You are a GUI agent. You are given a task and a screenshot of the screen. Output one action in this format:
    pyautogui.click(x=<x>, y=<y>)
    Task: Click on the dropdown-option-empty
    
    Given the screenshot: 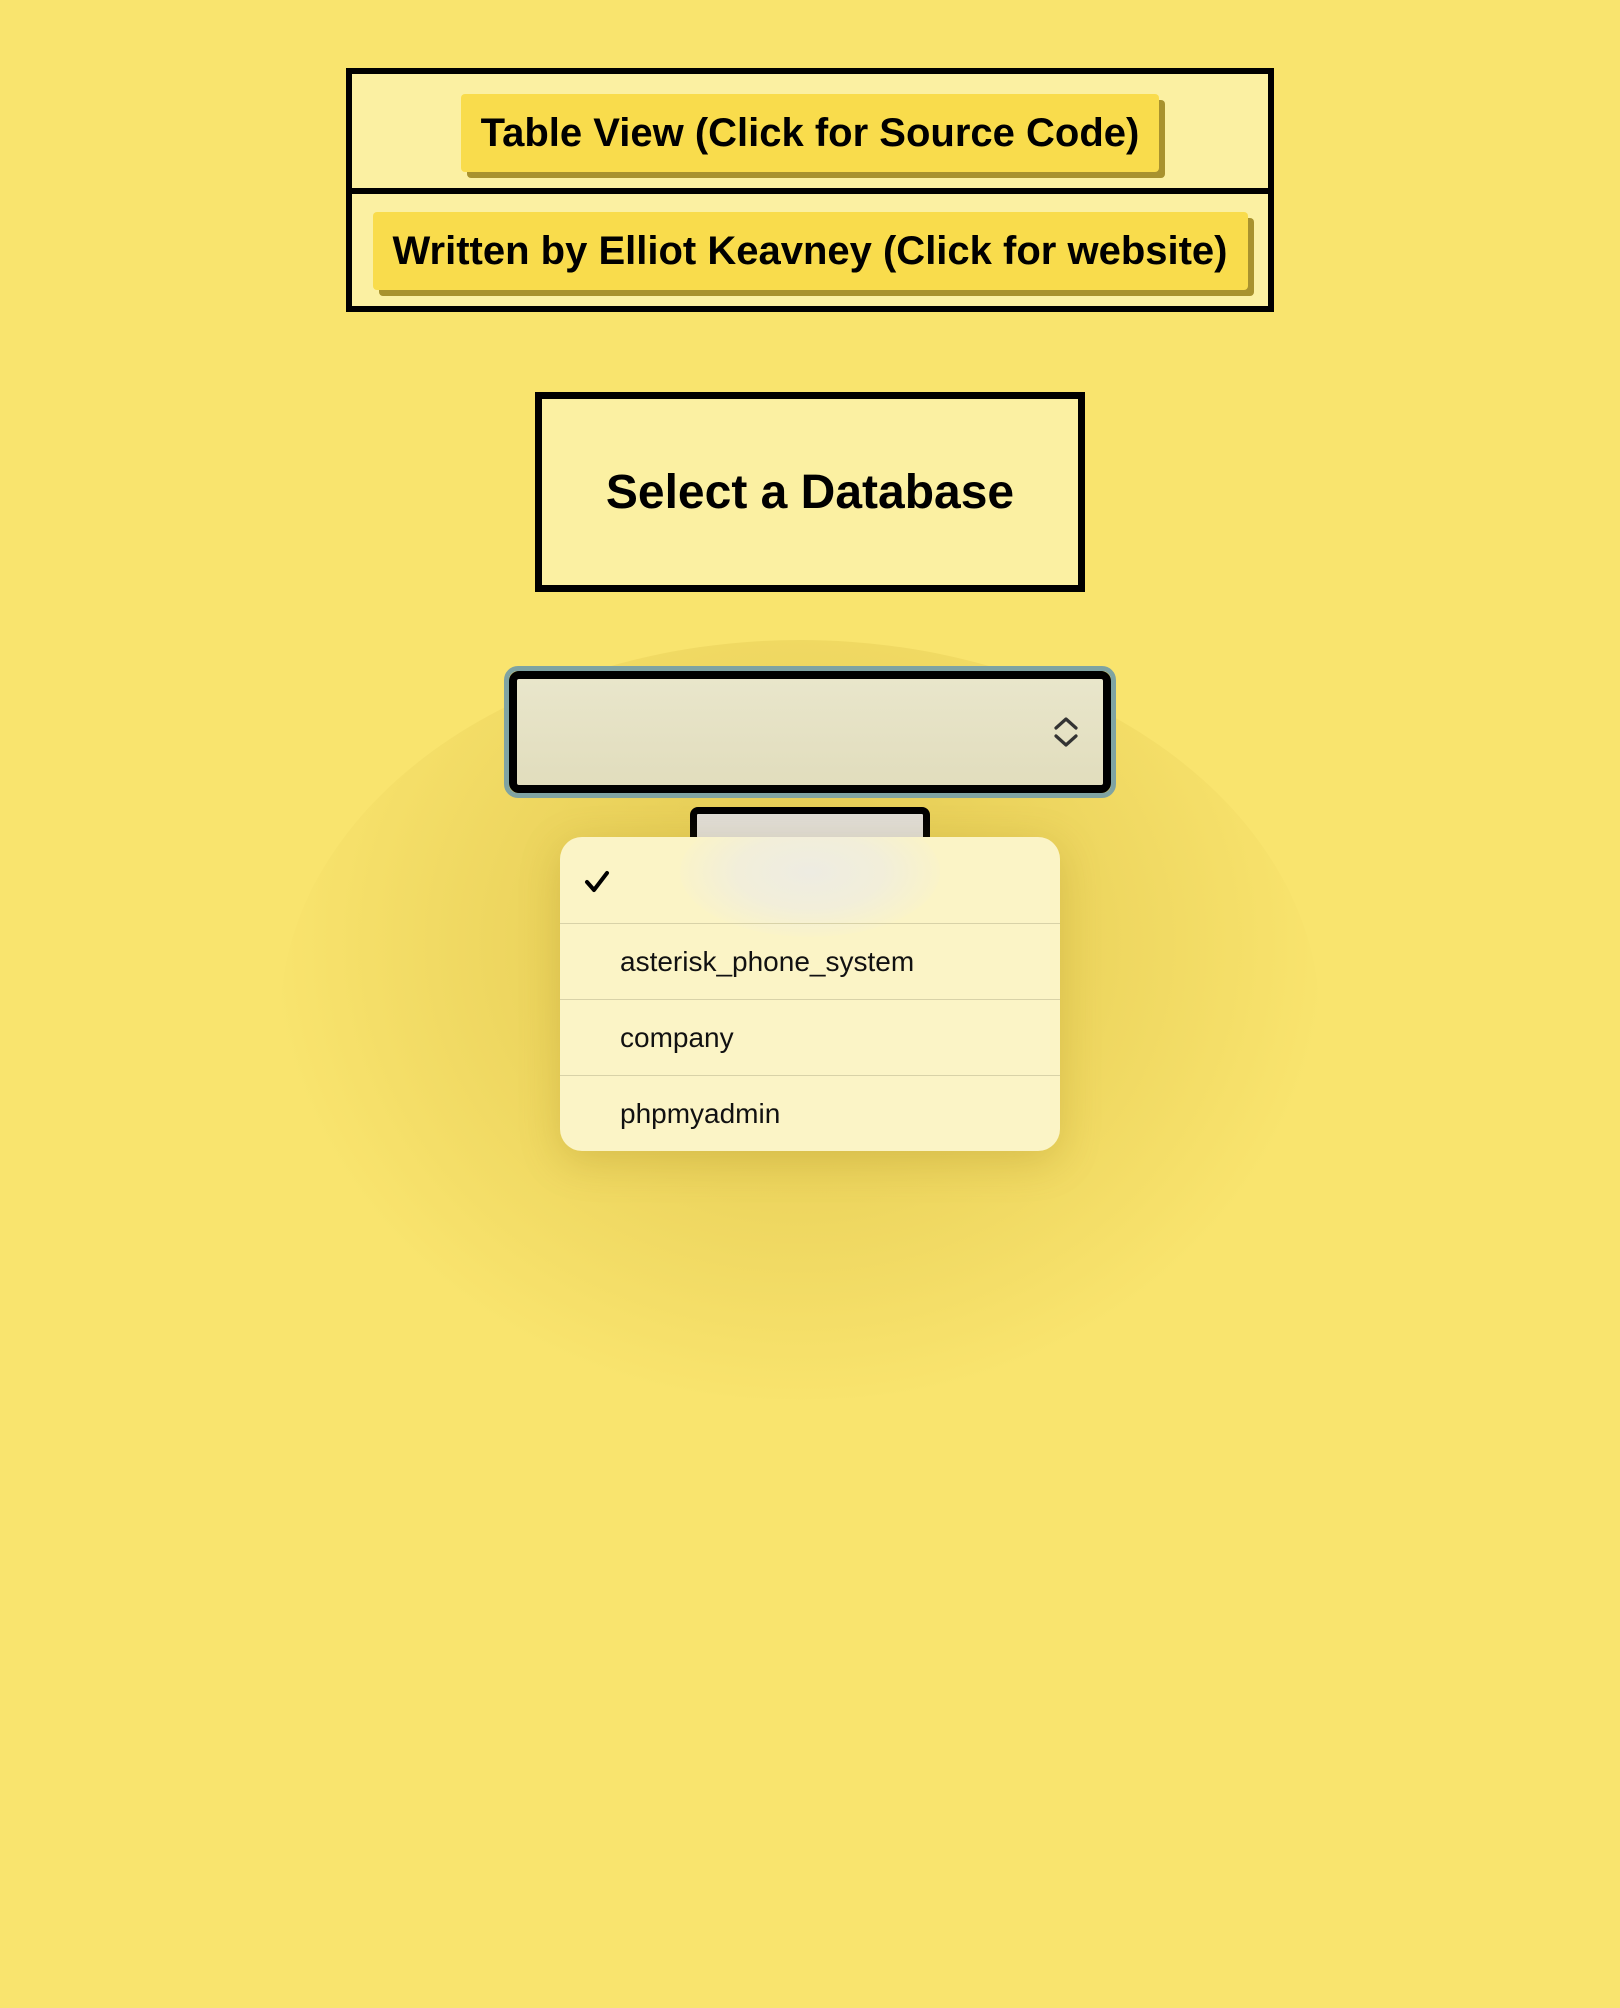 What is the action you would take?
    pyautogui.click(x=810, y=880)
    